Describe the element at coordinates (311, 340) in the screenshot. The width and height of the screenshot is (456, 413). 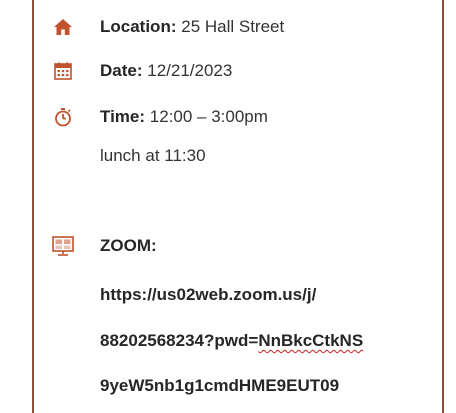
I see `spellcheck-flagged-word: NnBkcCtkNS` at that location.